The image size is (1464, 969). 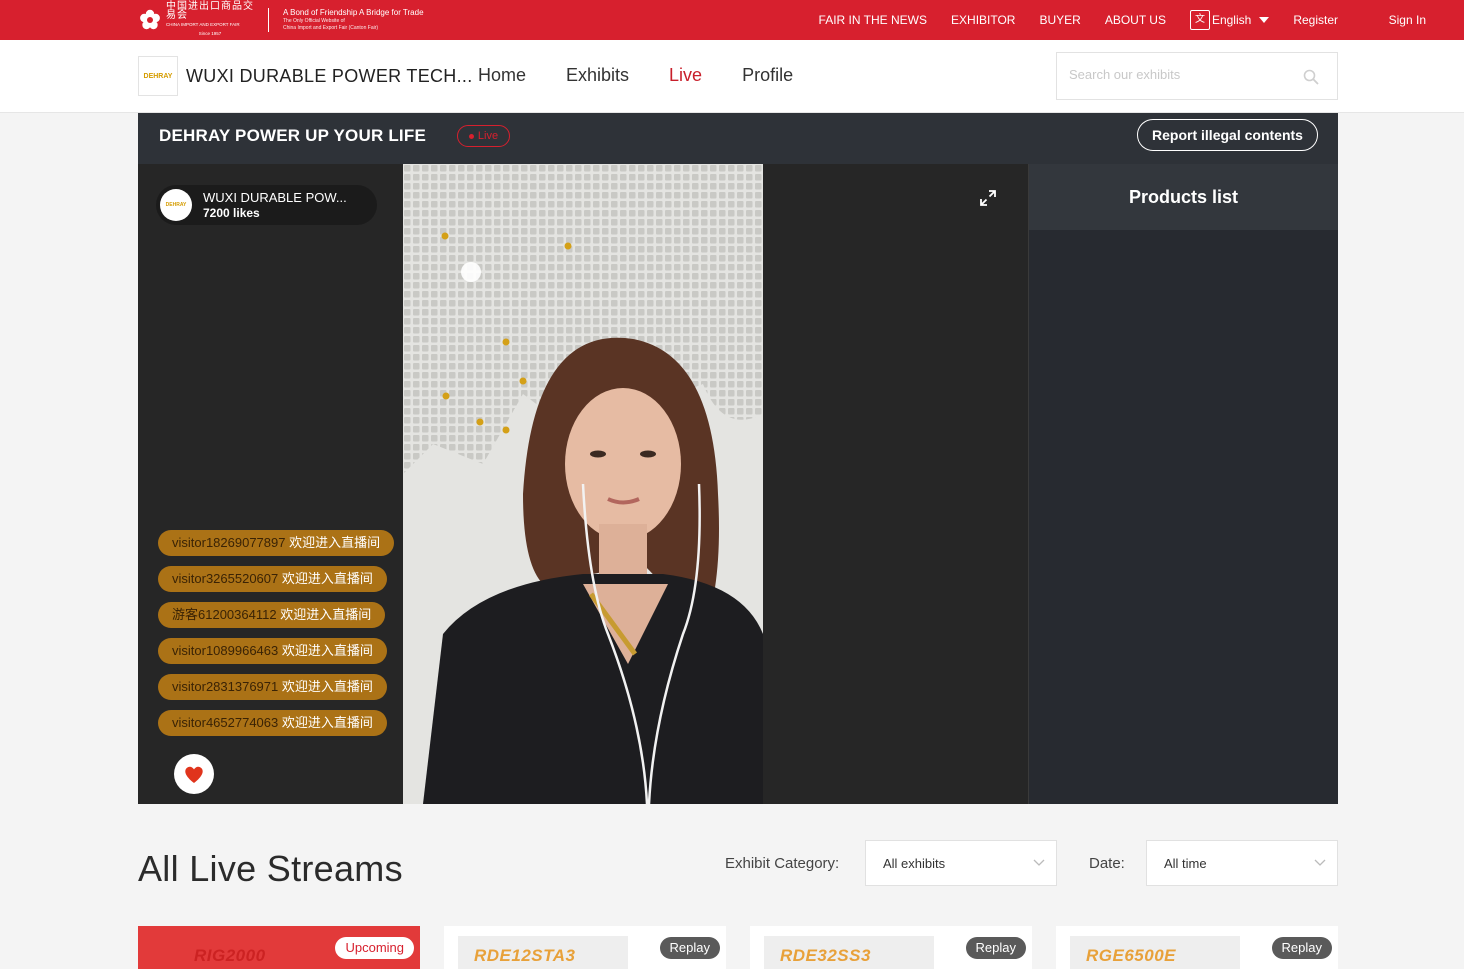 What do you see at coordinates (782, 863) in the screenshot?
I see `category-filter-label: Exhibit Category:` at bounding box center [782, 863].